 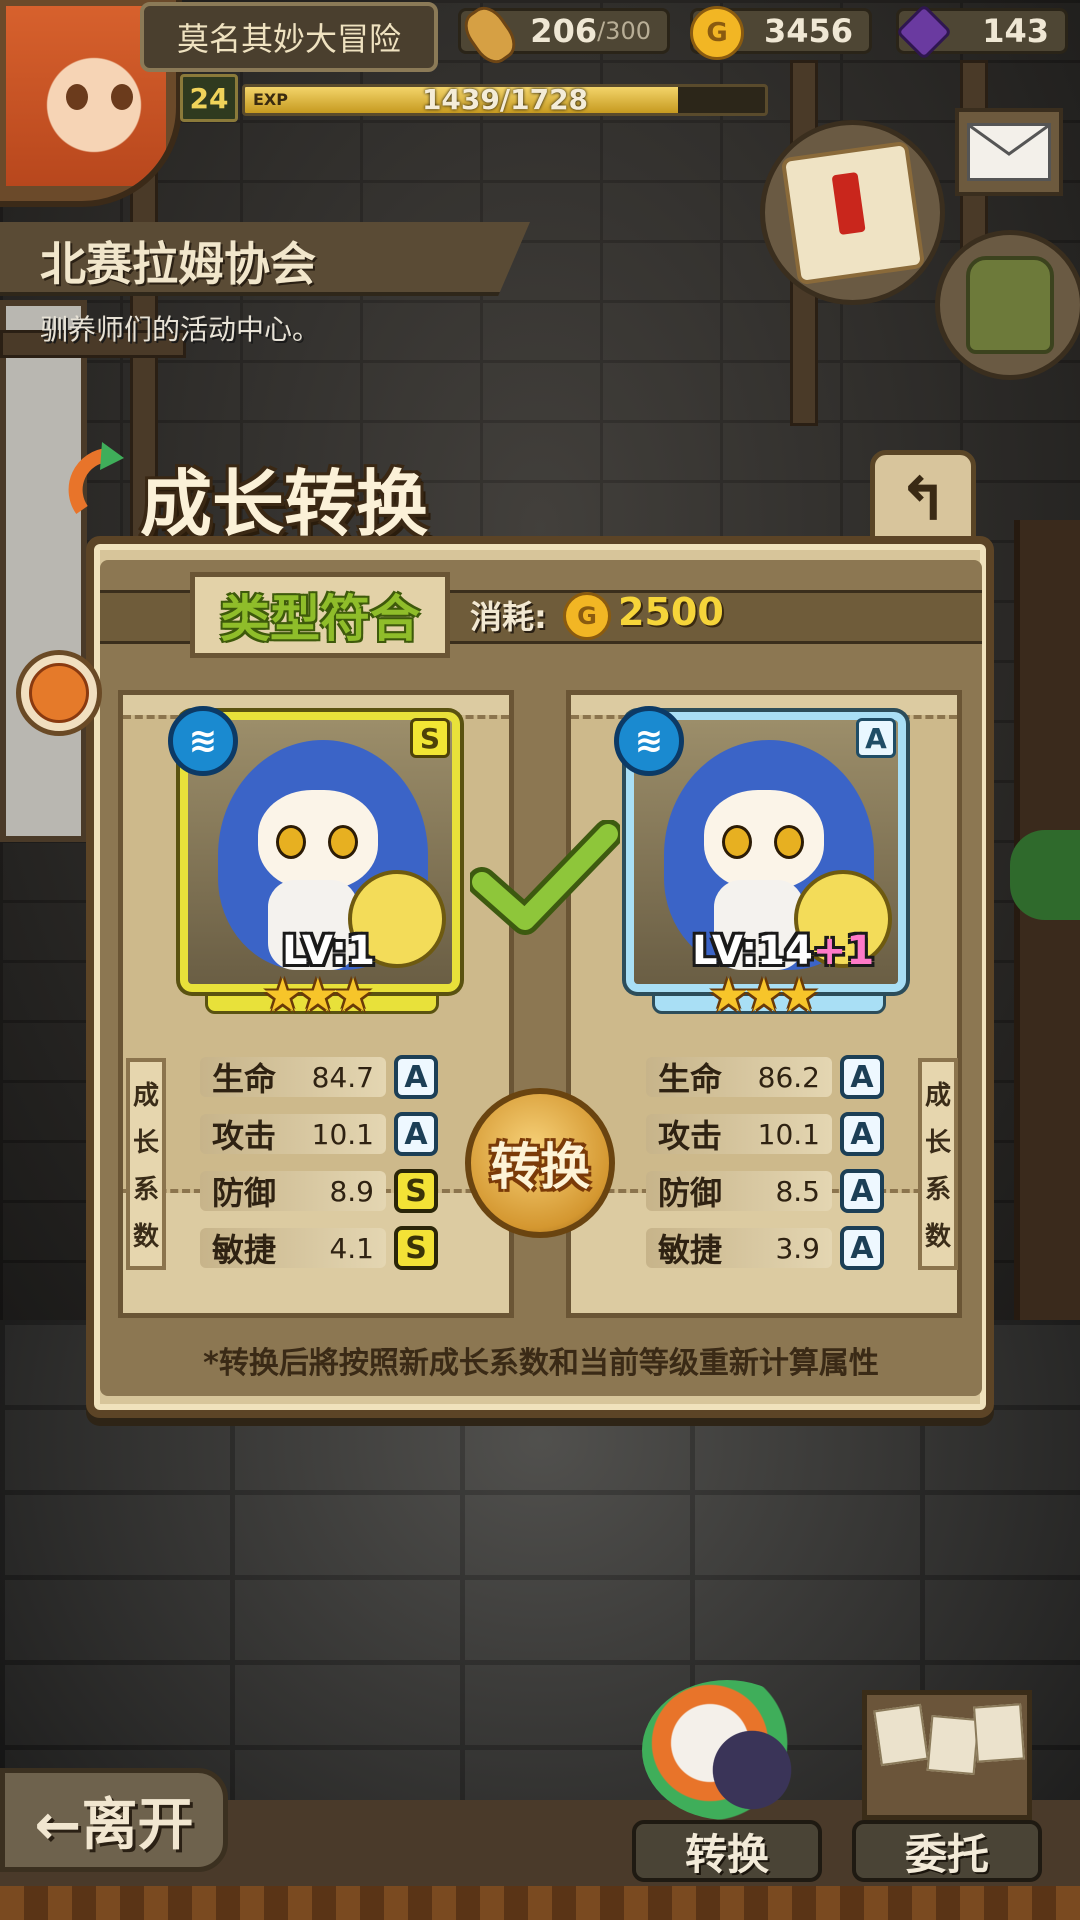 I want to click on bottom-trim, so click(x=540, y=1903).